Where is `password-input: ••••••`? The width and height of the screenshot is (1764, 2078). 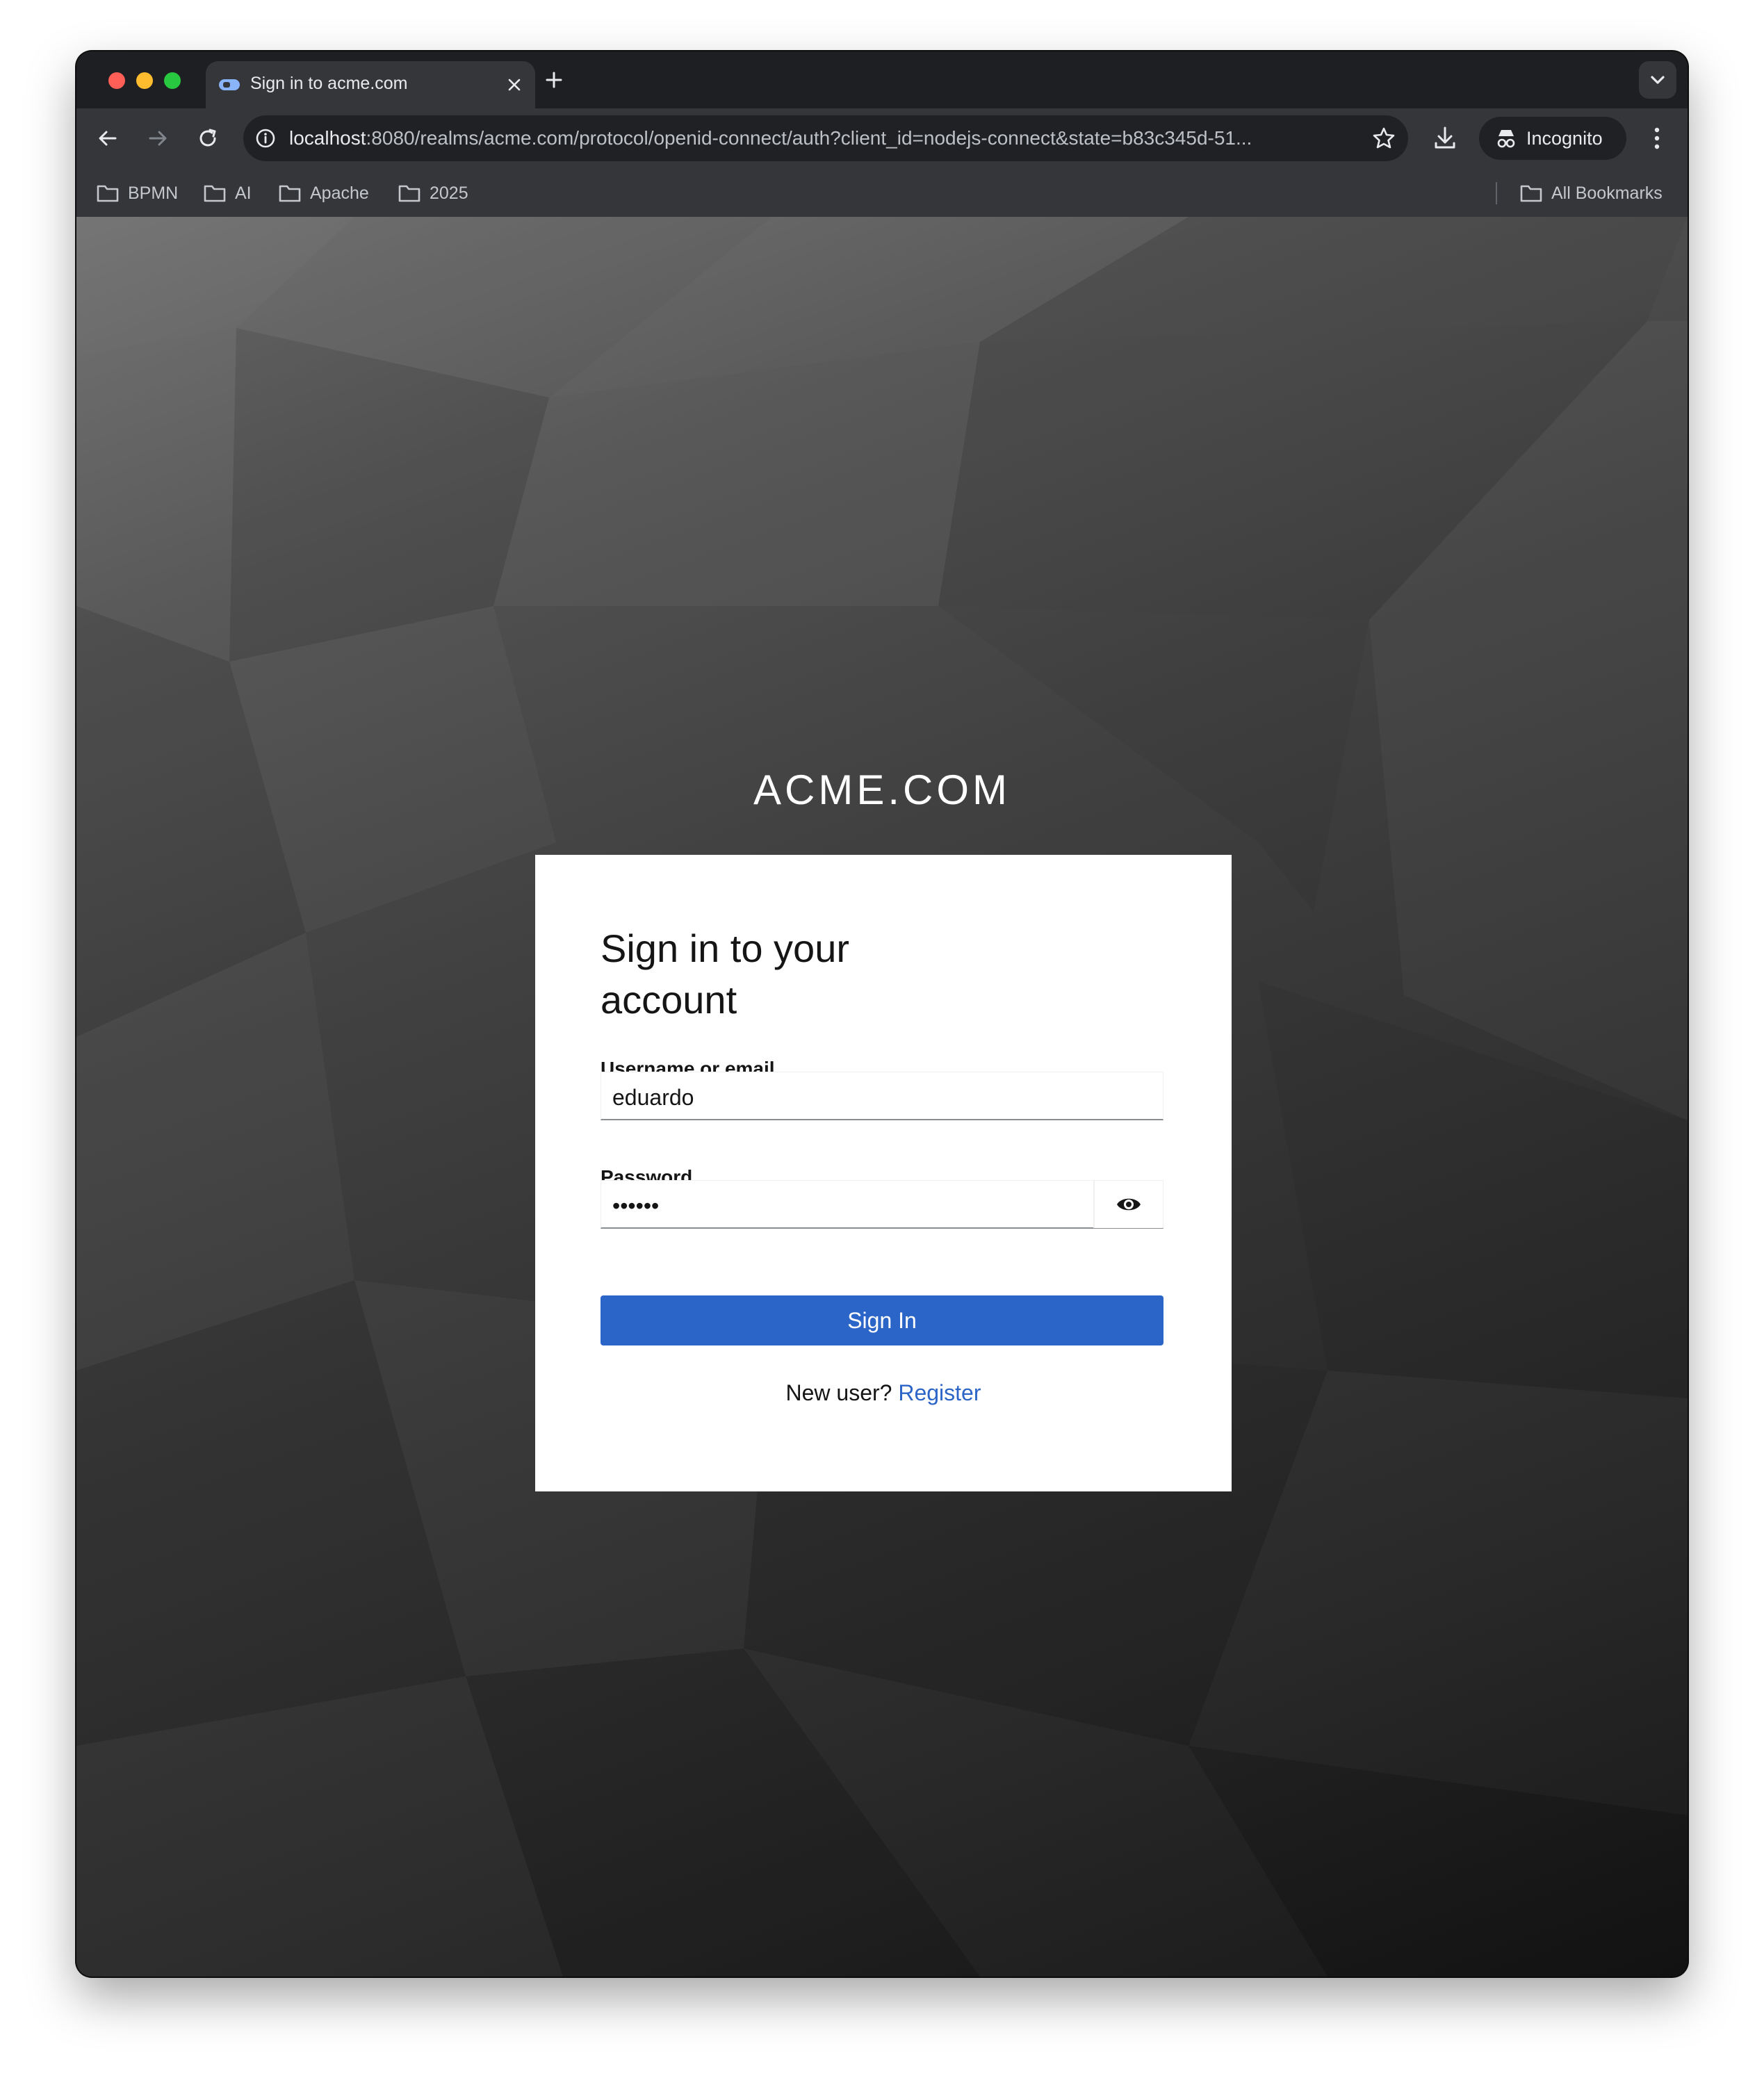
password-input: •••••• is located at coordinates (882, 1204).